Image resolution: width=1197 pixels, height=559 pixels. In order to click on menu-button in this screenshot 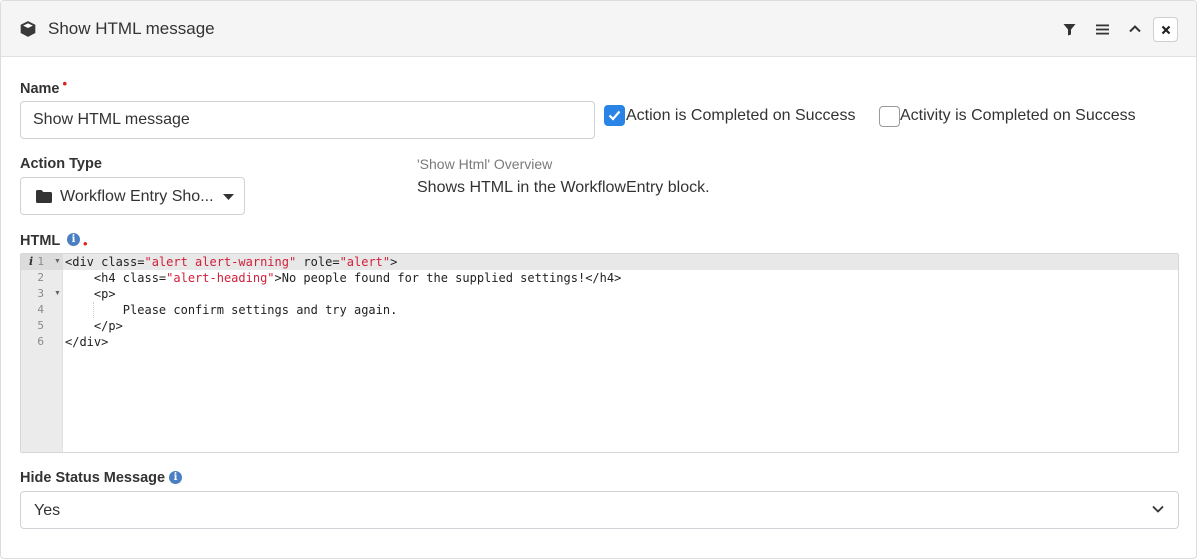, I will do `click(1102, 29)`.